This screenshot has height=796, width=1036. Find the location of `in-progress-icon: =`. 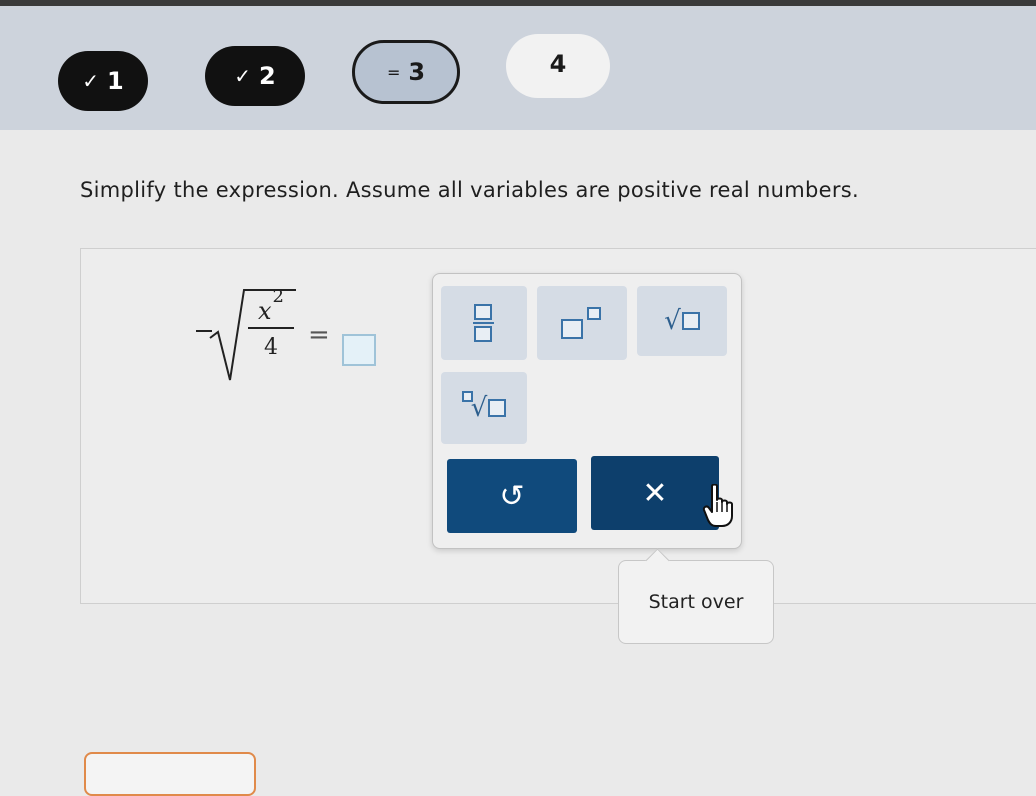

in-progress-icon: = is located at coordinates (393, 72).